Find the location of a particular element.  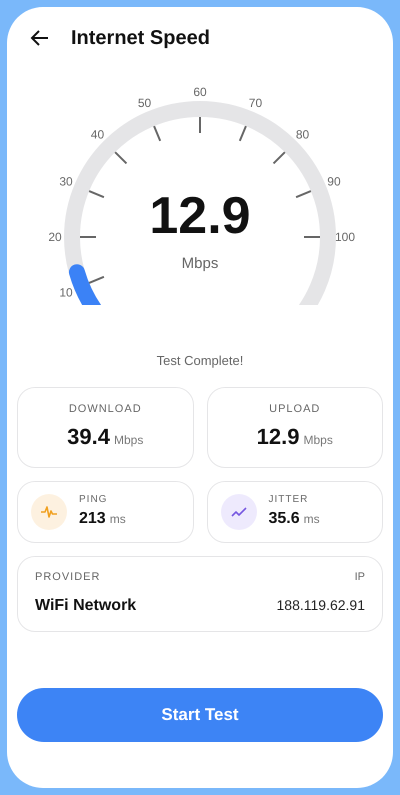

ip-label: IP is located at coordinates (359, 578).